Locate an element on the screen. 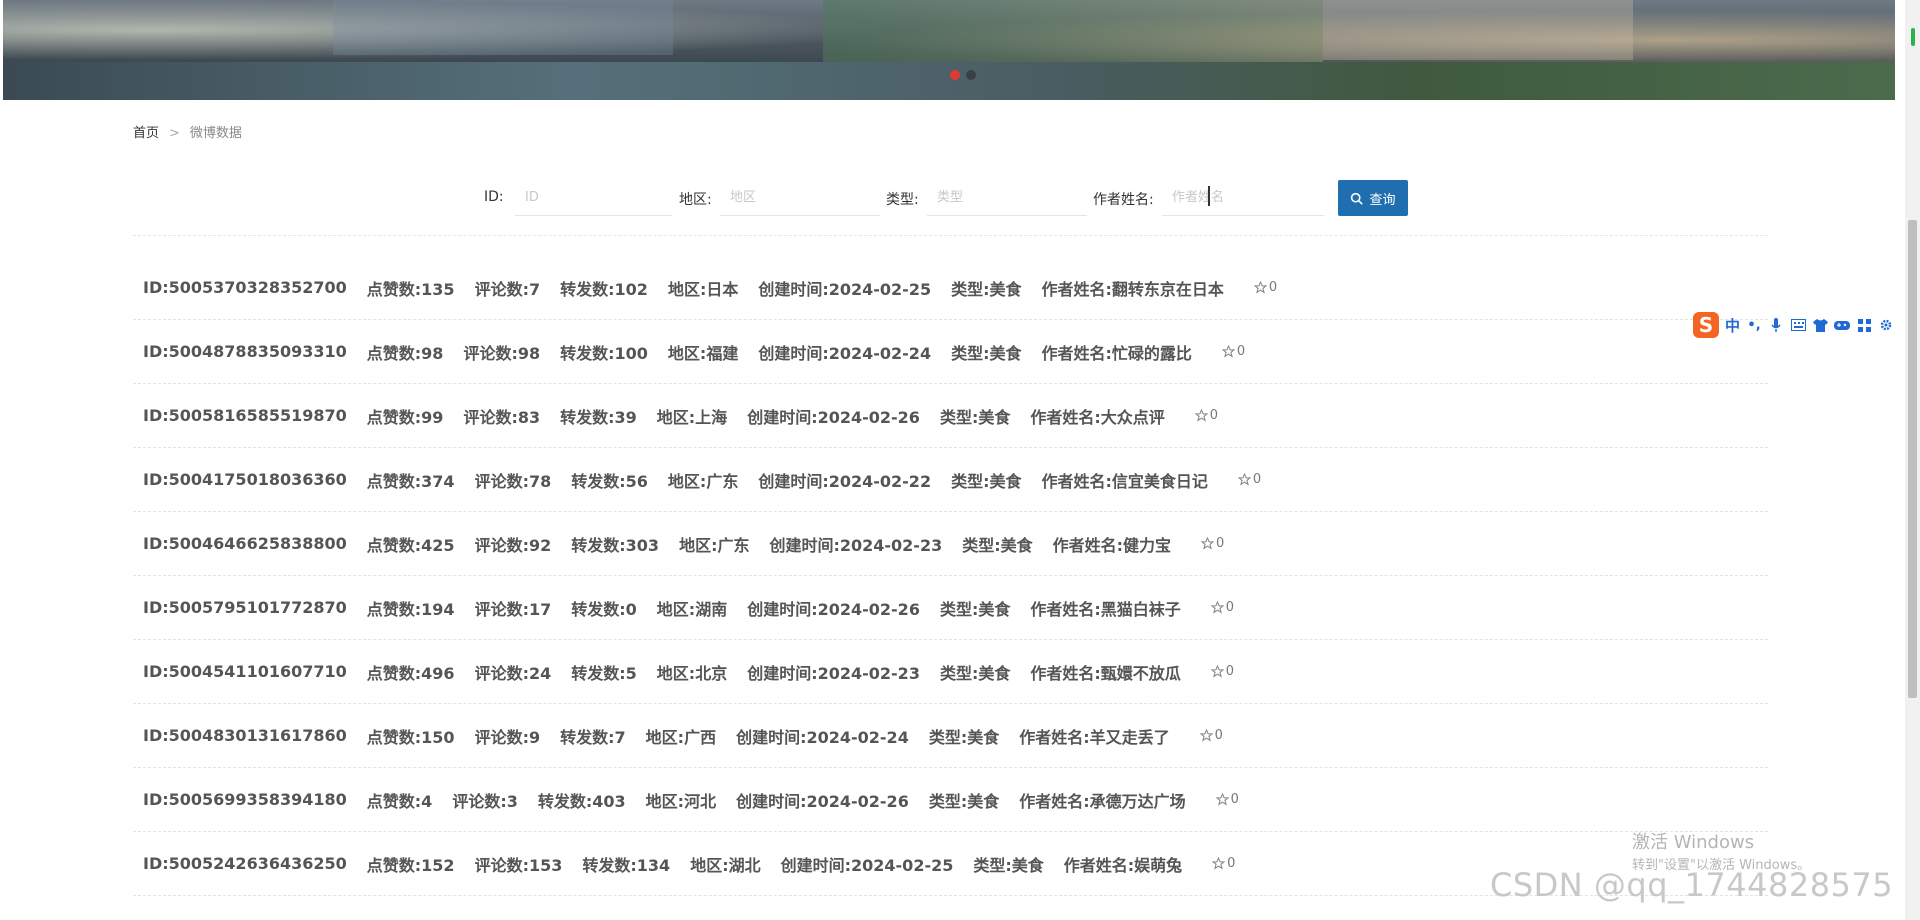 Image resolution: width=1920 pixels, height=920 pixels. row-region: 地区:广西 is located at coordinates (681, 737).